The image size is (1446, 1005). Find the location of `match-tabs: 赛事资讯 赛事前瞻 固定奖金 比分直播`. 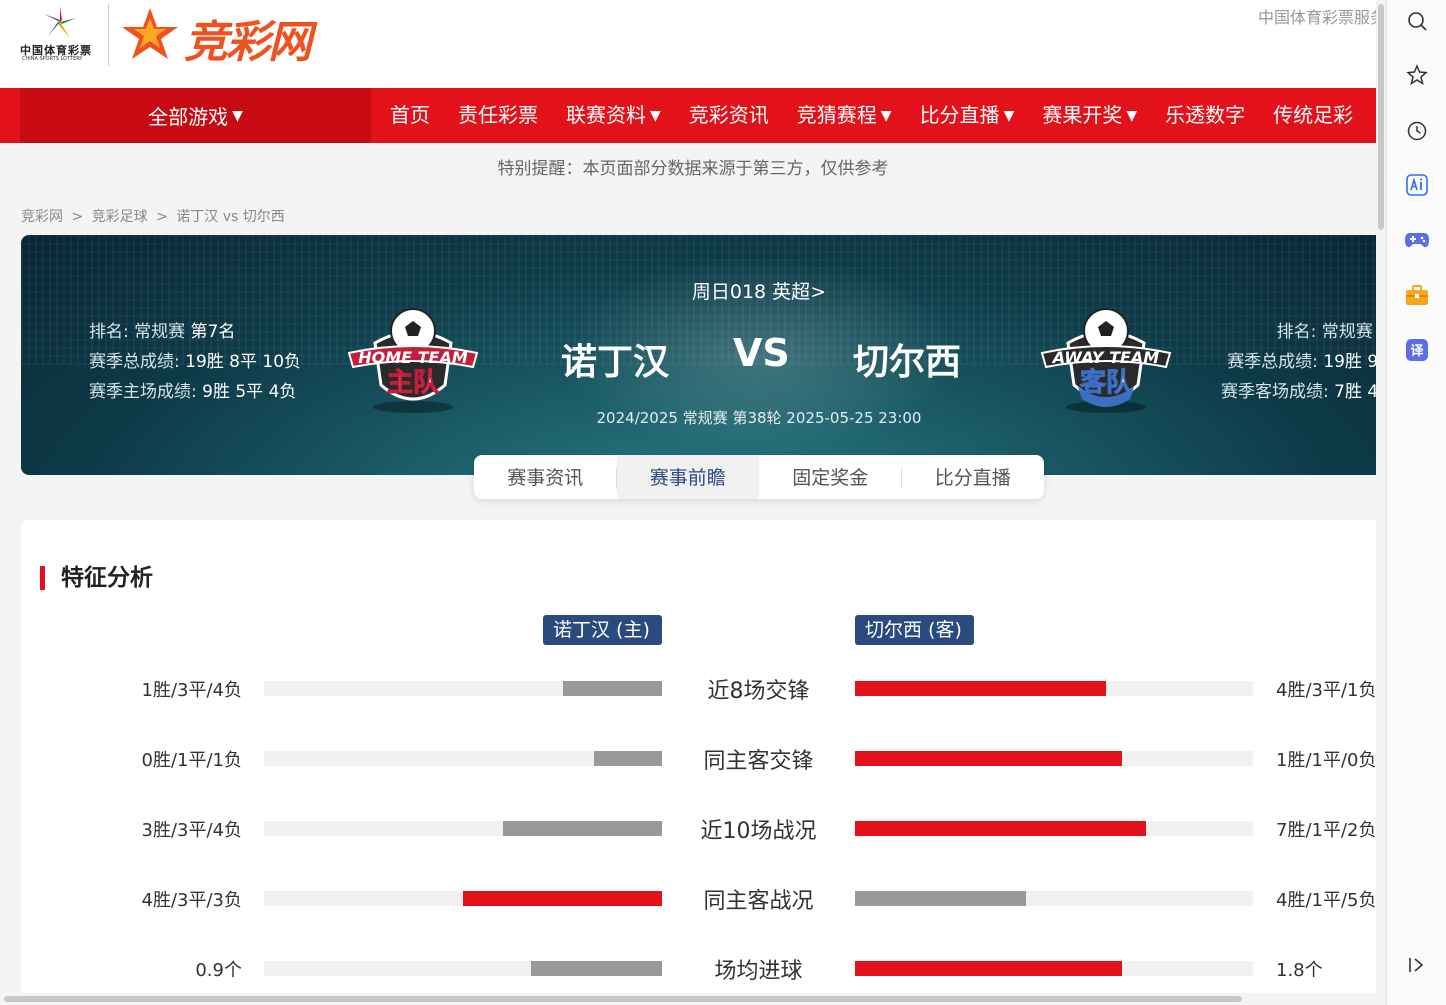

match-tabs: 赛事资讯 赛事前瞻 固定奖金 比分直播 is located at coordinates (759, 477).